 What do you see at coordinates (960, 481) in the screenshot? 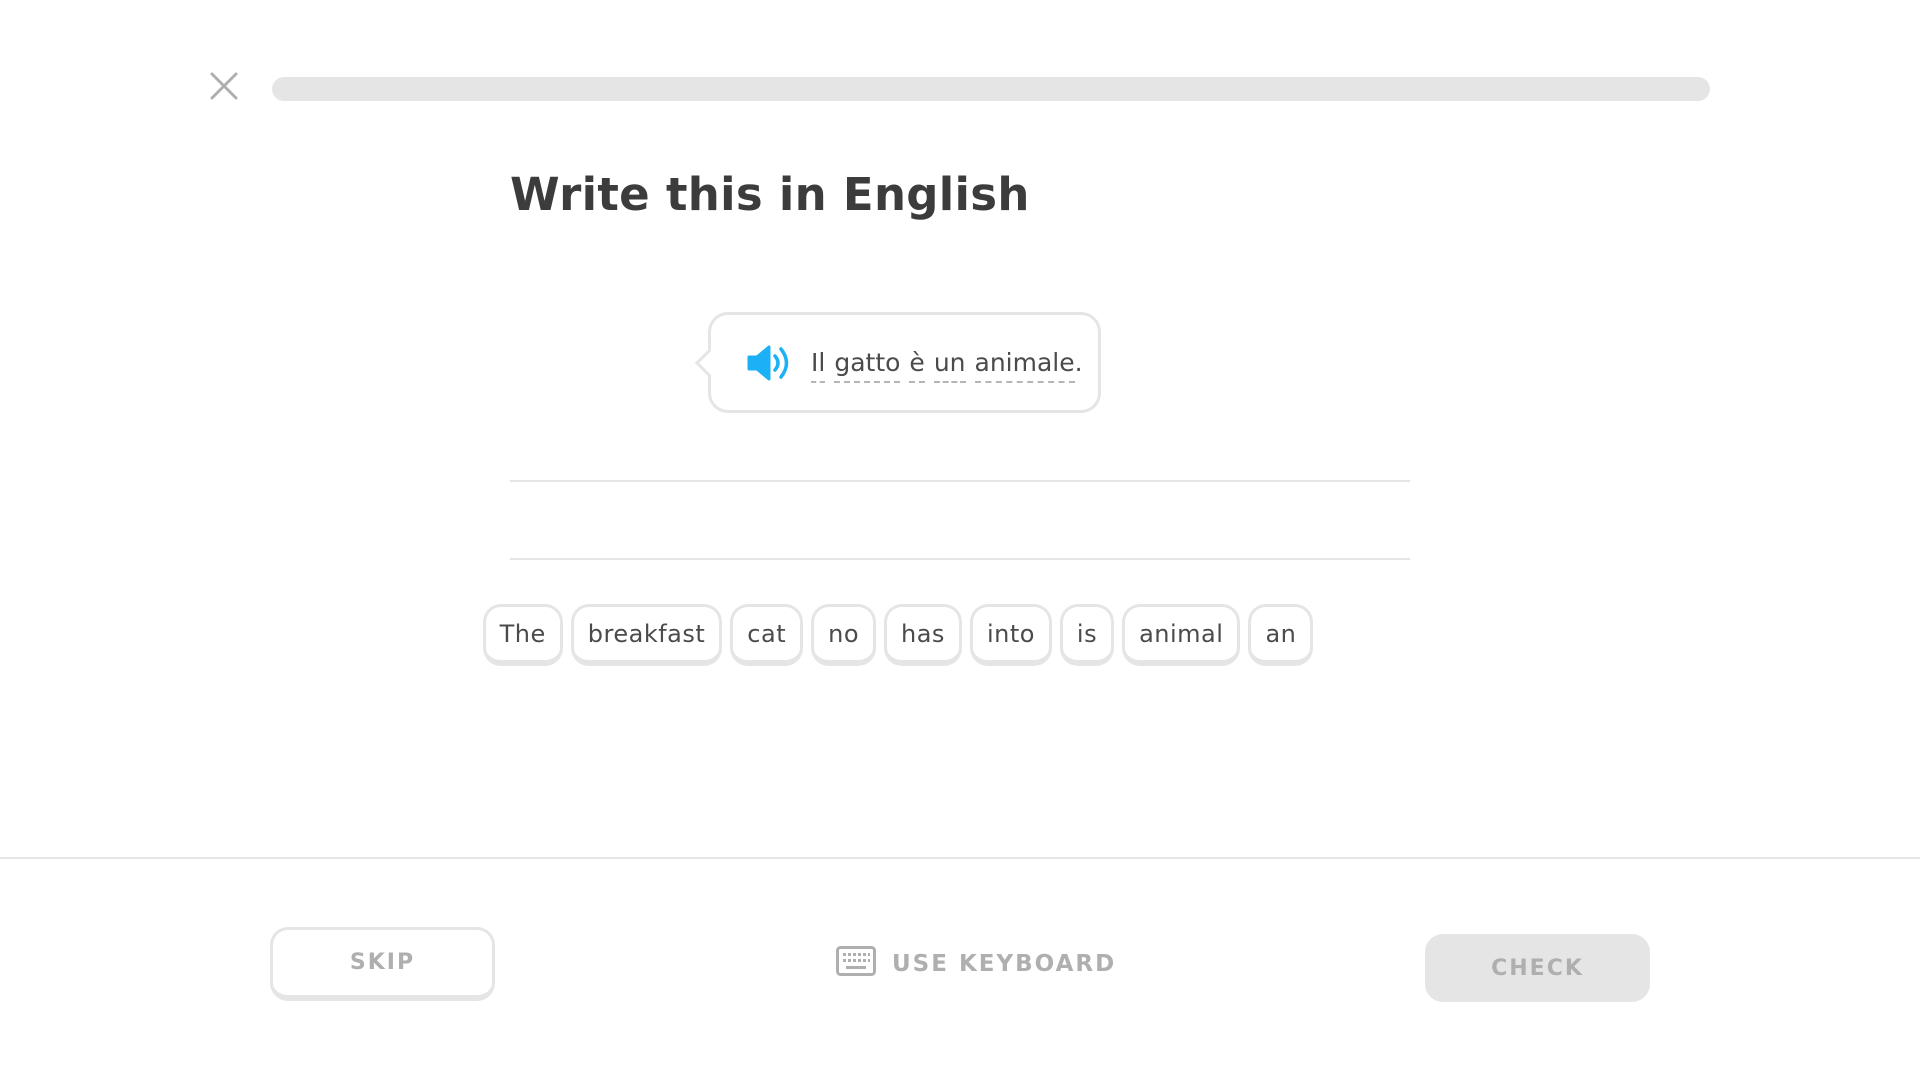
I see `answer-line-top` at bounding box center [960, 481].